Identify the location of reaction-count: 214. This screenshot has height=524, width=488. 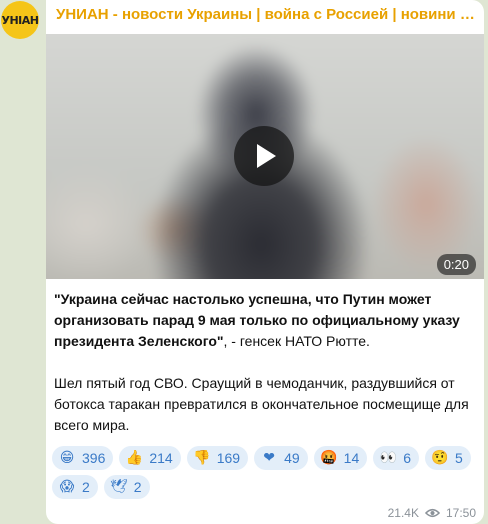
(161, 458).